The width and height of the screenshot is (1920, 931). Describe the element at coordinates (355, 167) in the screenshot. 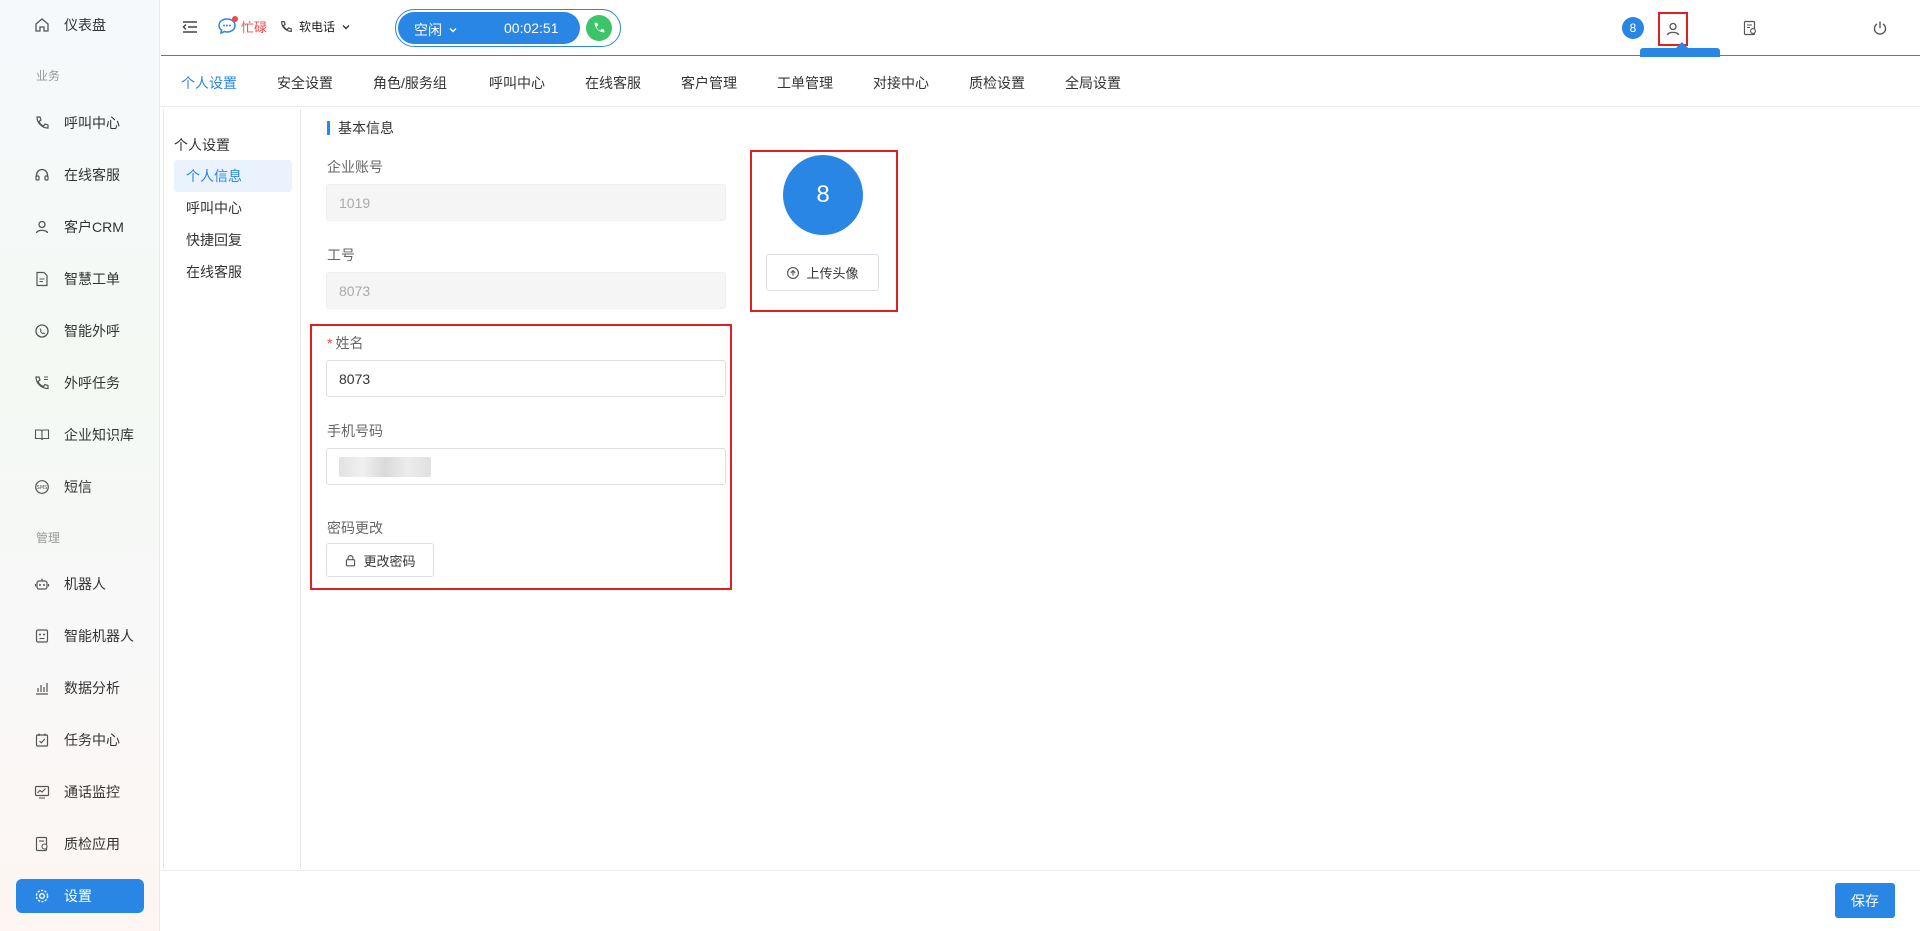

I see `account-label: 企业账号` at that location.